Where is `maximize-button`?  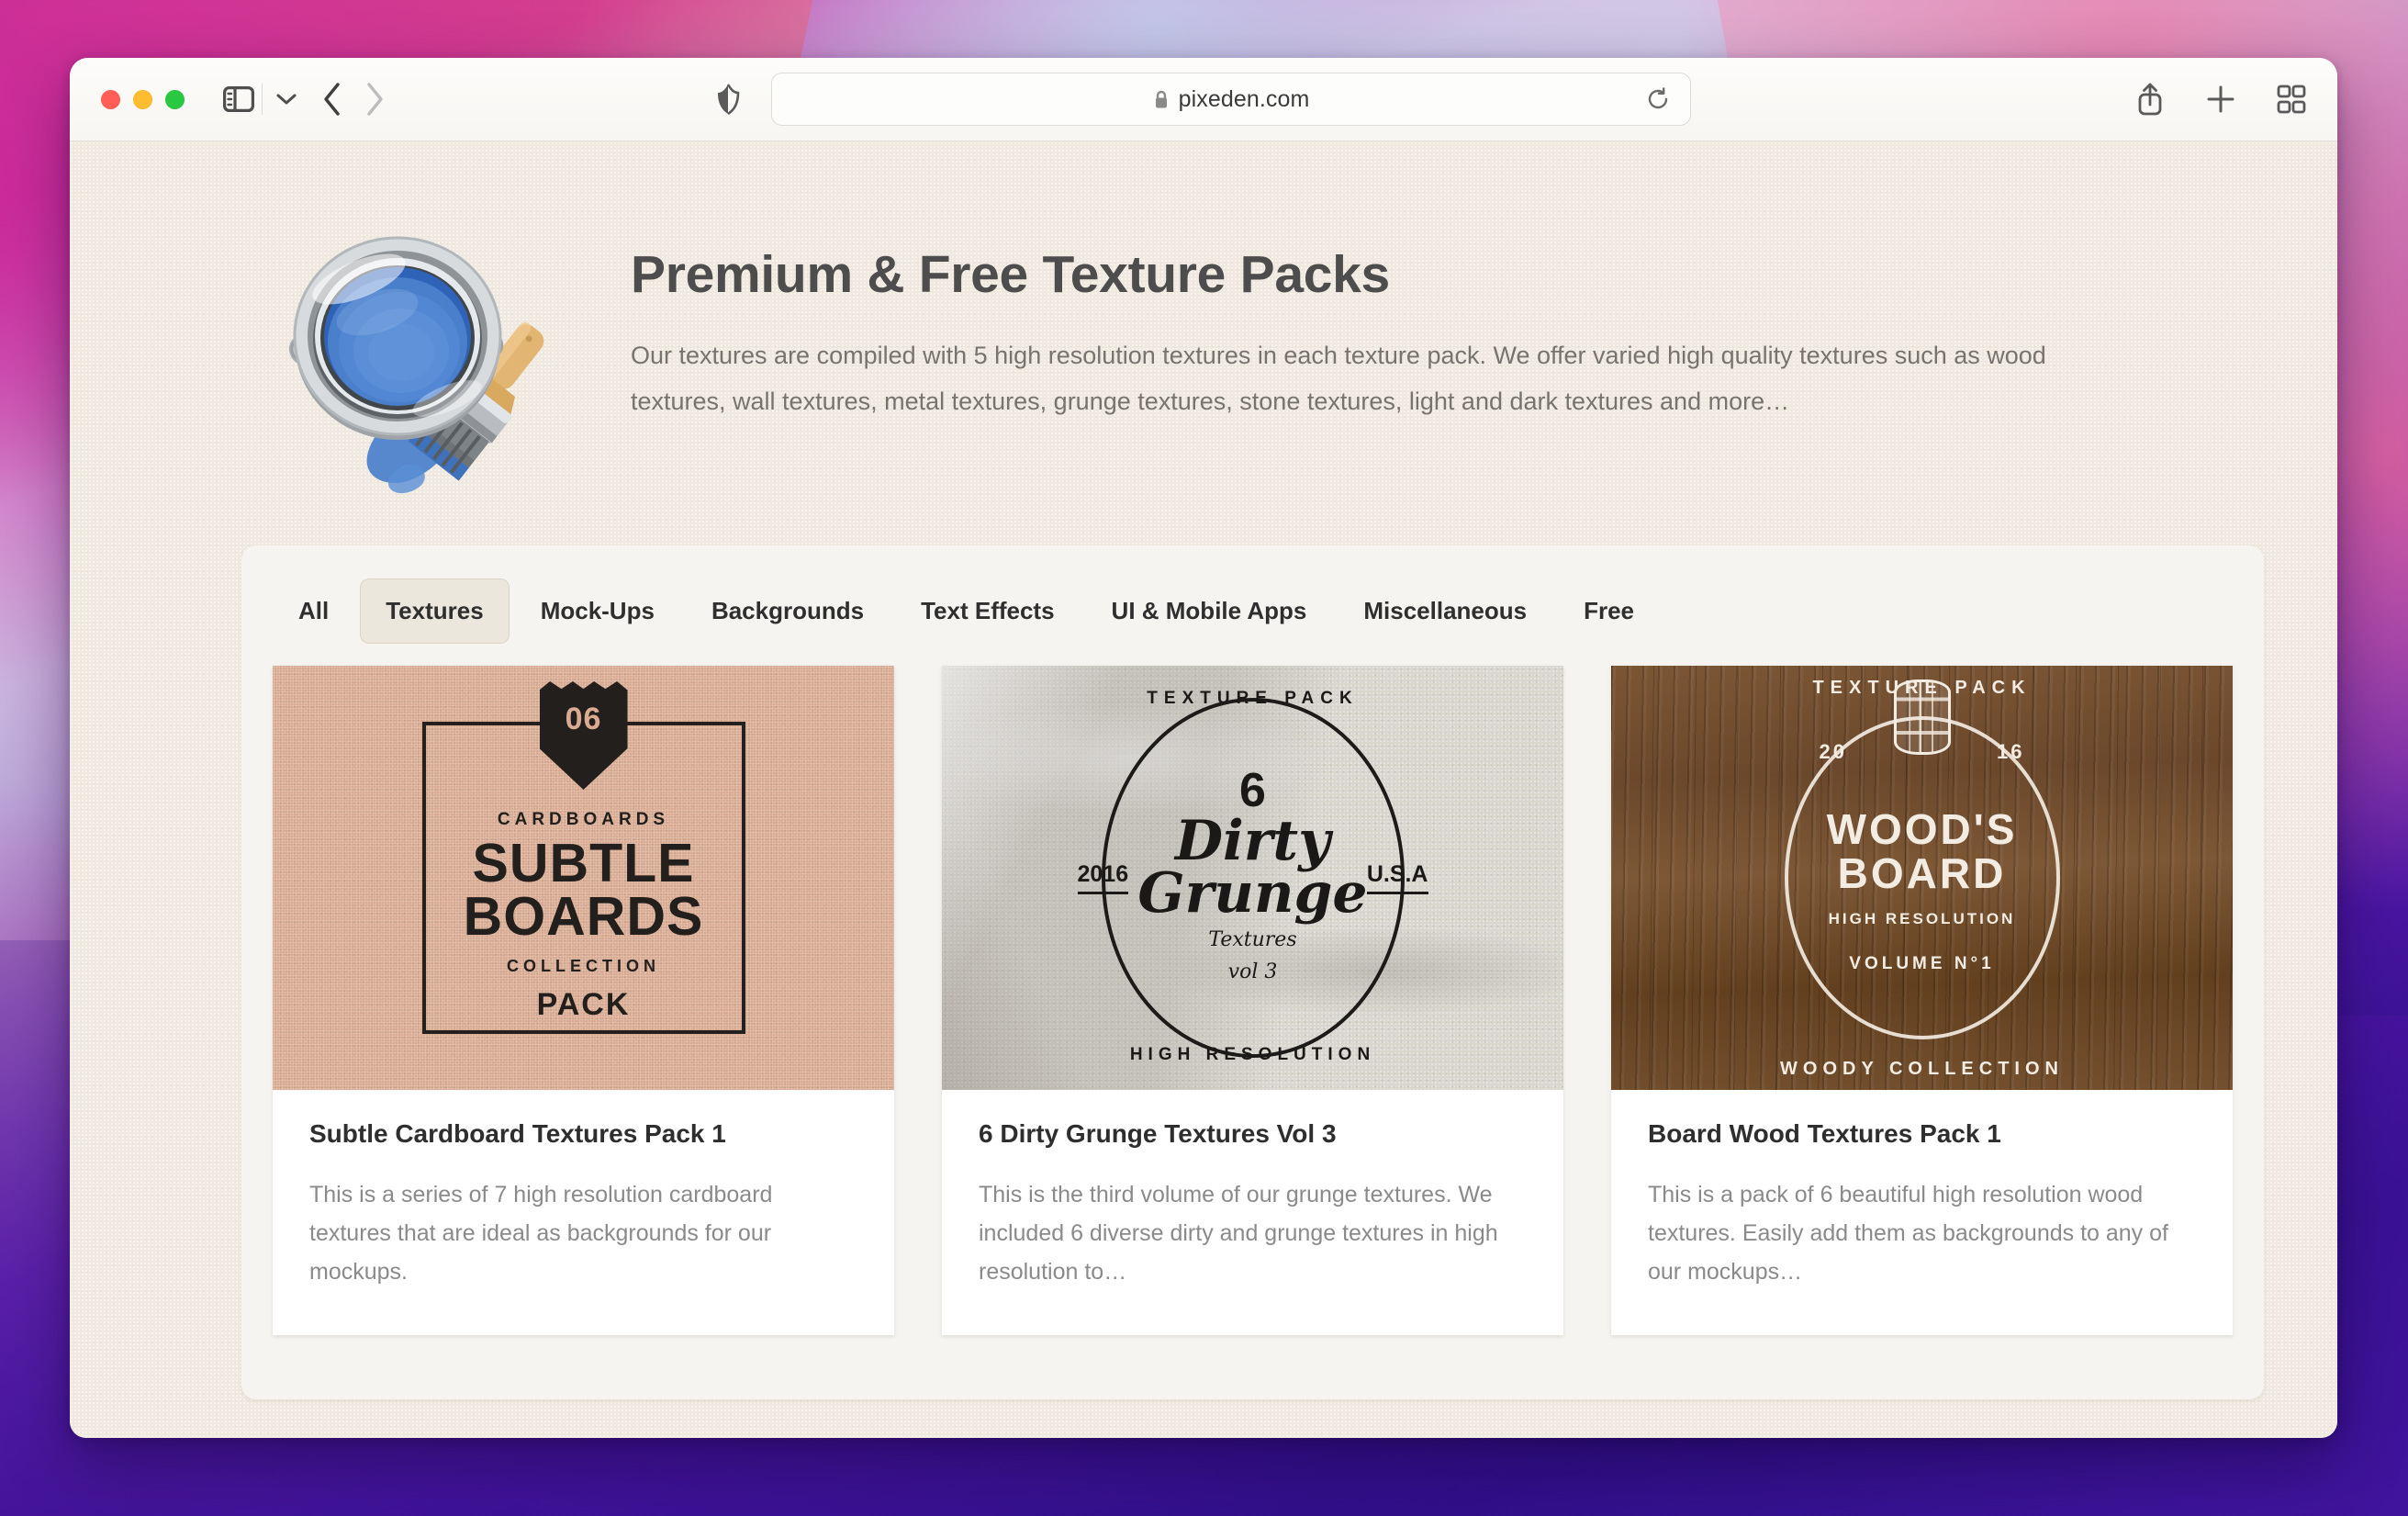 maximize-button is located at coordinates (175, 99).